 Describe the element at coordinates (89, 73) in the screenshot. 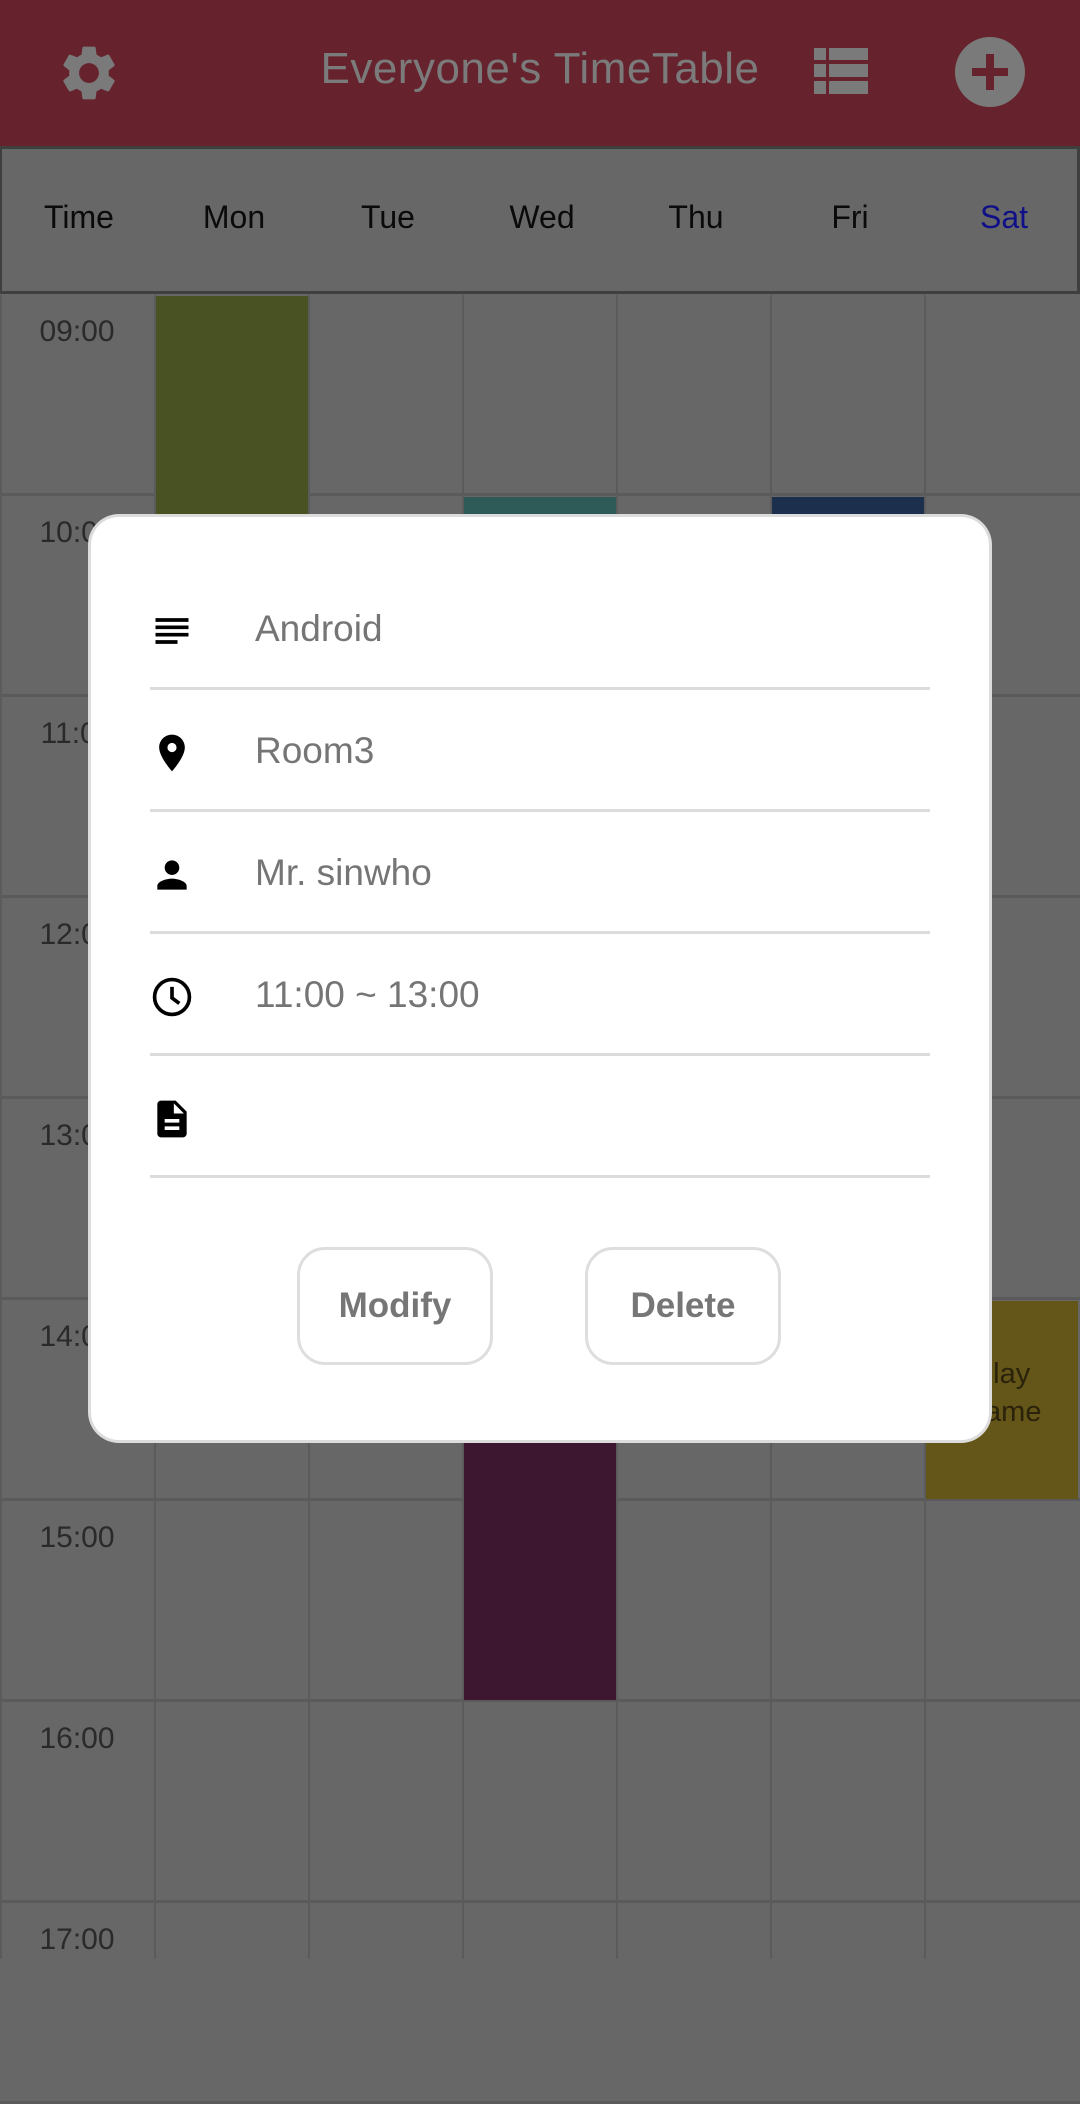

I see `gear-icon` at that location.